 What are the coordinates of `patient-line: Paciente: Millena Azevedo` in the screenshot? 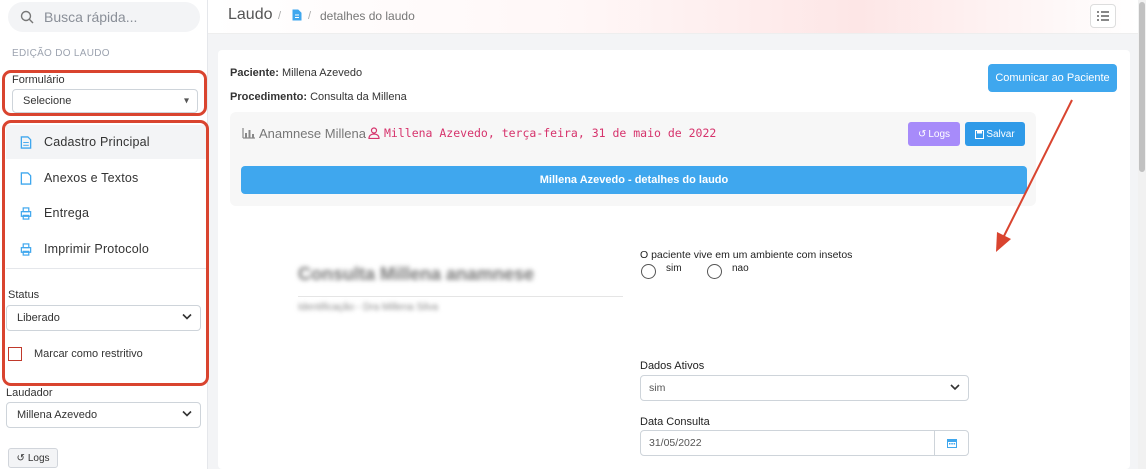 It's located at (296, 73).